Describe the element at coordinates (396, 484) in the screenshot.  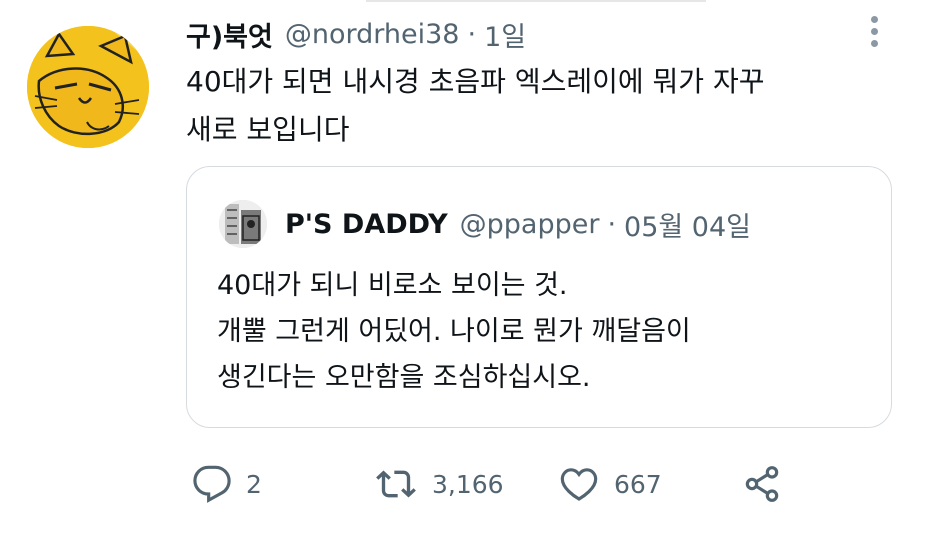
I see `retweet-icon` at that location.